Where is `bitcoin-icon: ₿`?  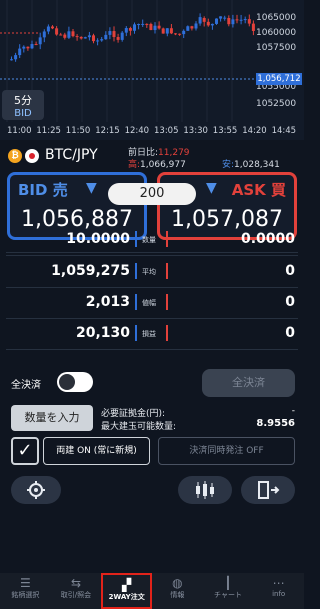
bitcoin-icon: ₿ is located at coordinates (15, 156).